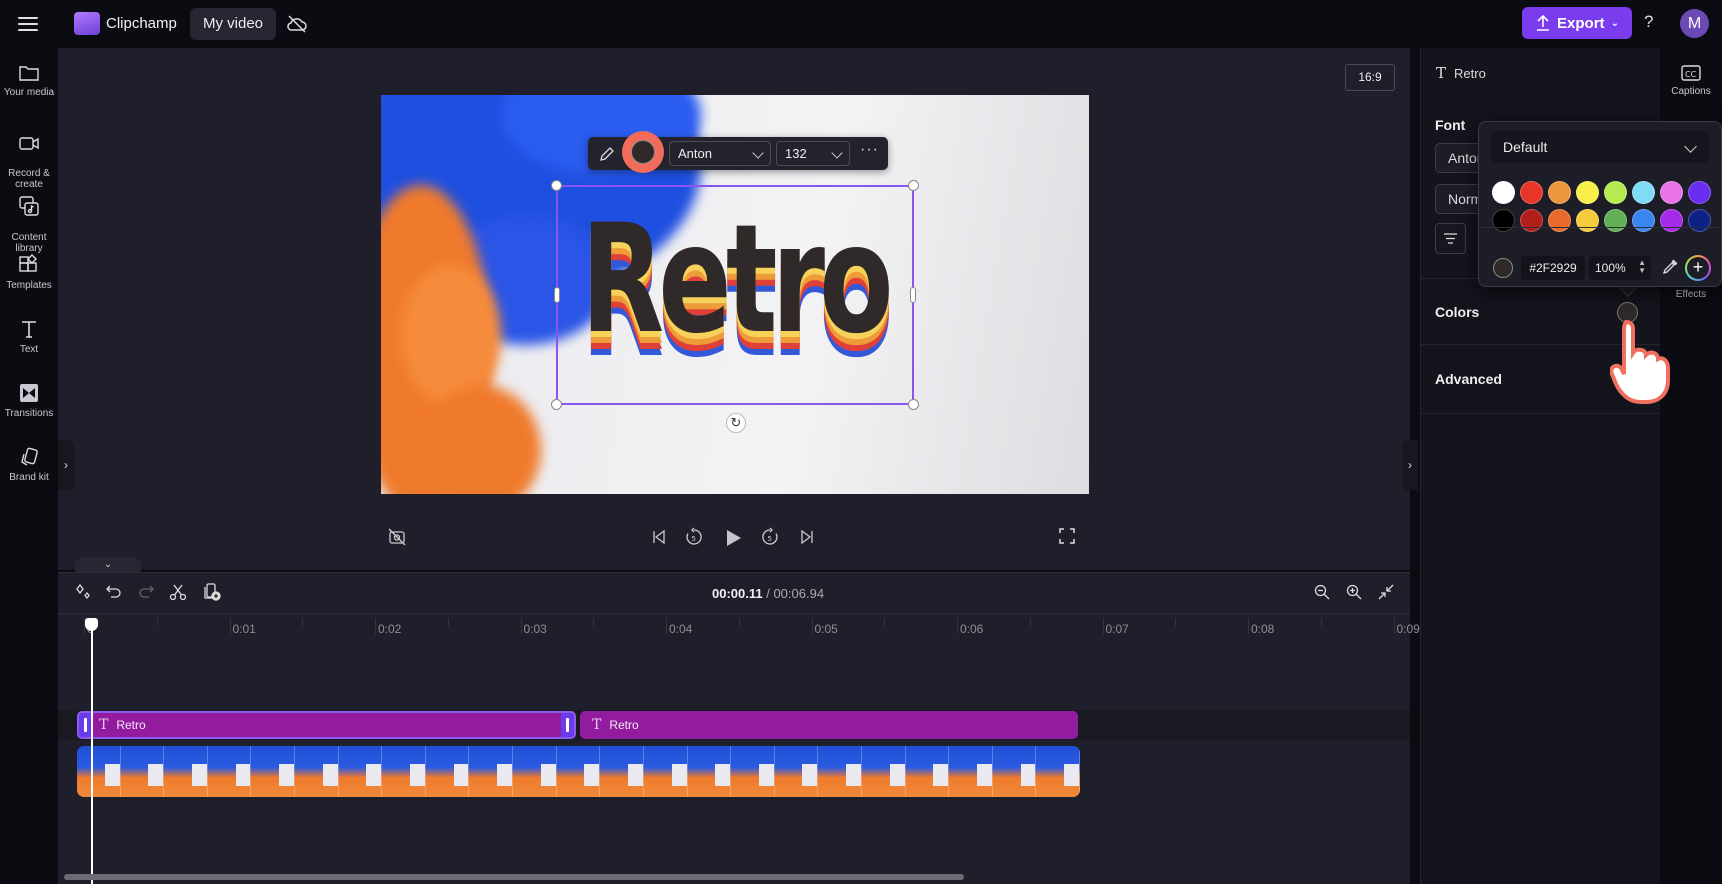 The image size is (1722, 884). I want to click on duplicate-button, so click(213, 593).